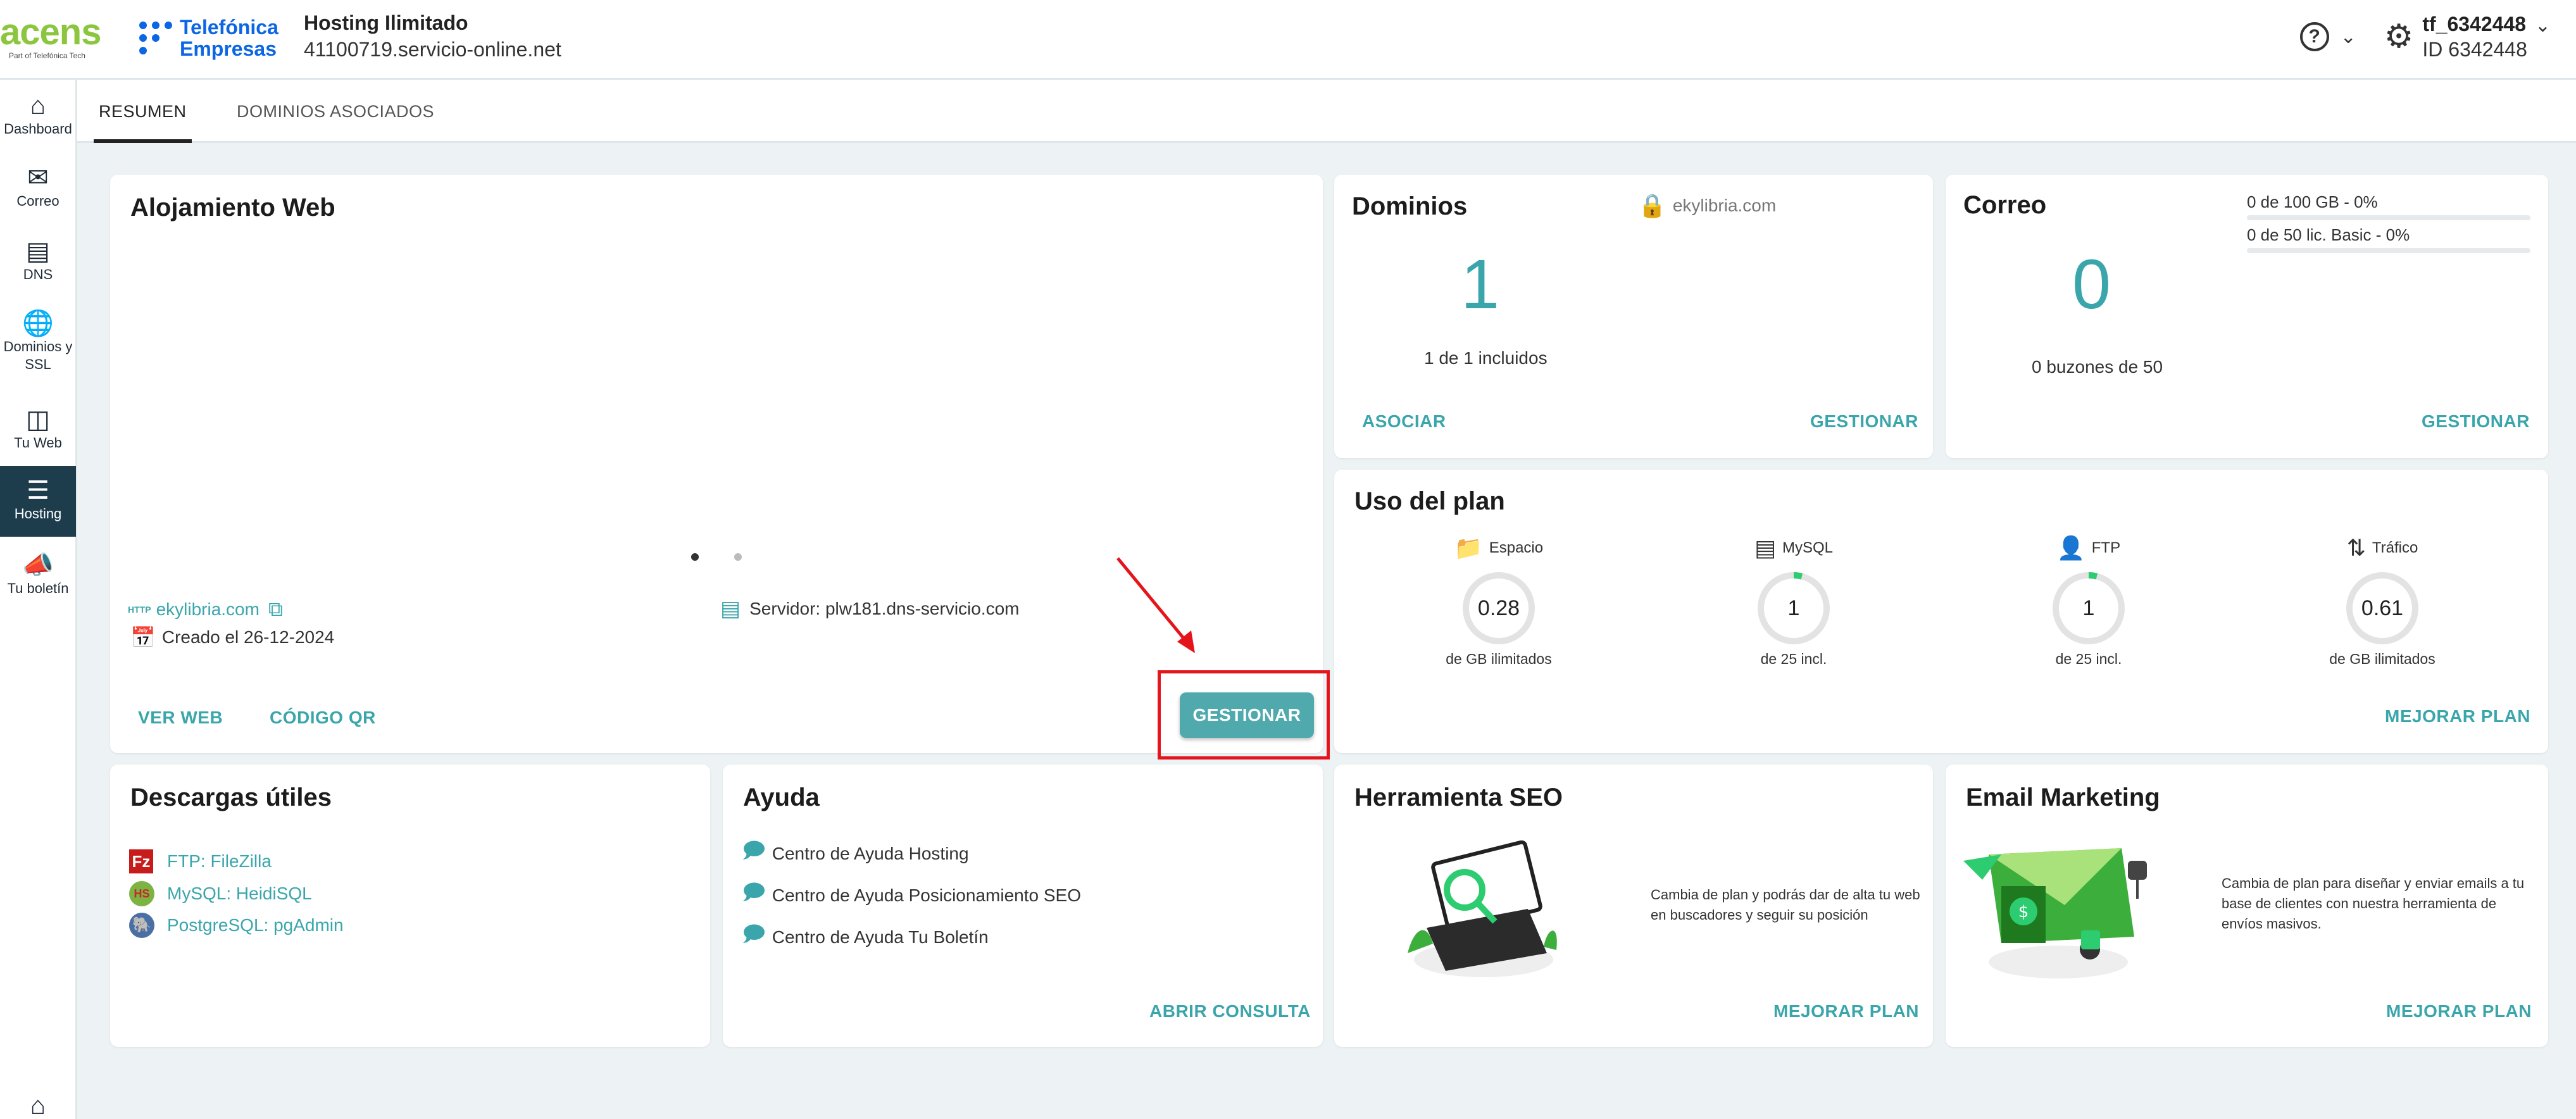 The image size is (2576, 1119). What do you see at coordinates (143, 111) in the screenshot?
I see `tab-resumen: RESUMEN` at bounding box center [143, 111].